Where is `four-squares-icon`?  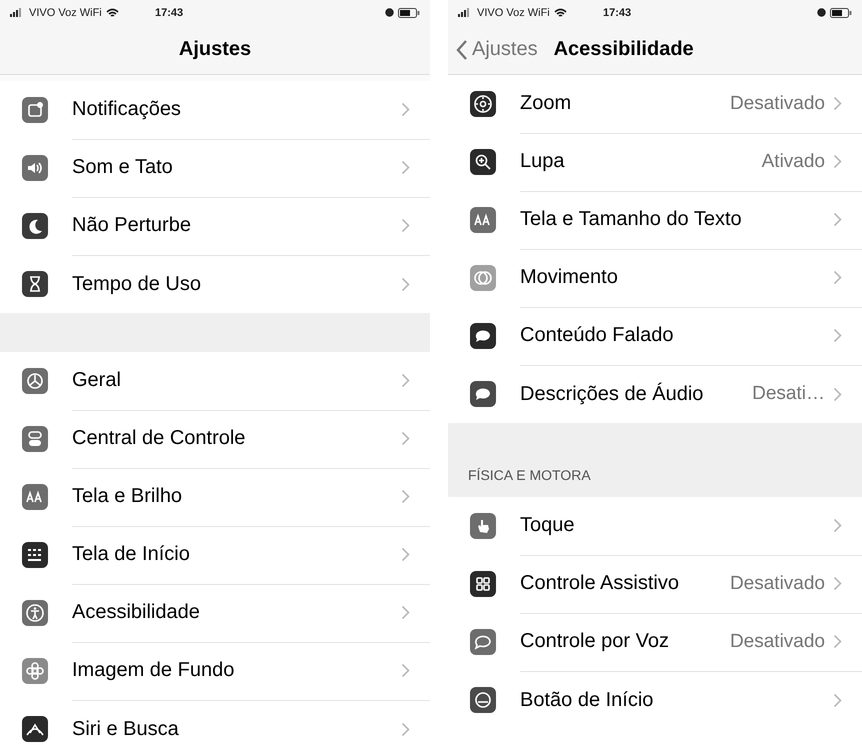
four-squares-icon is located at coordinates (483, 584).